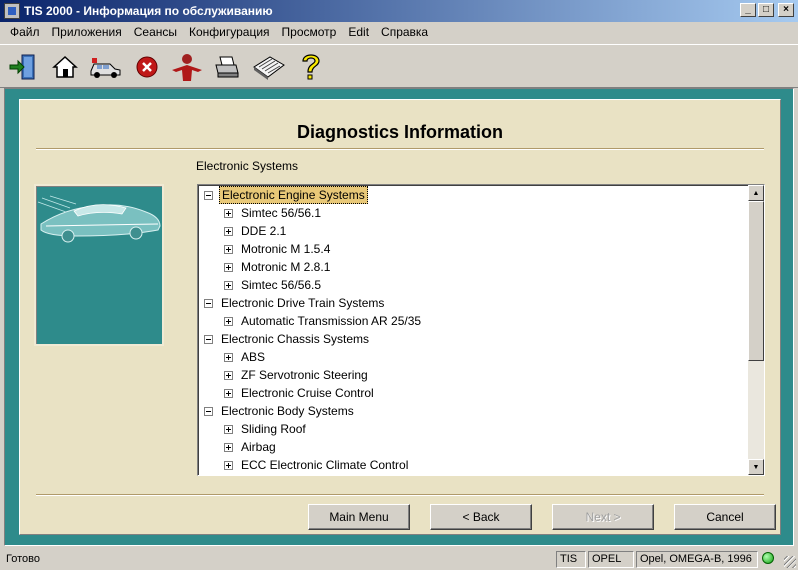 This screenshot has width=798, height=570. I want to click on person-icon, so click(187, 67).